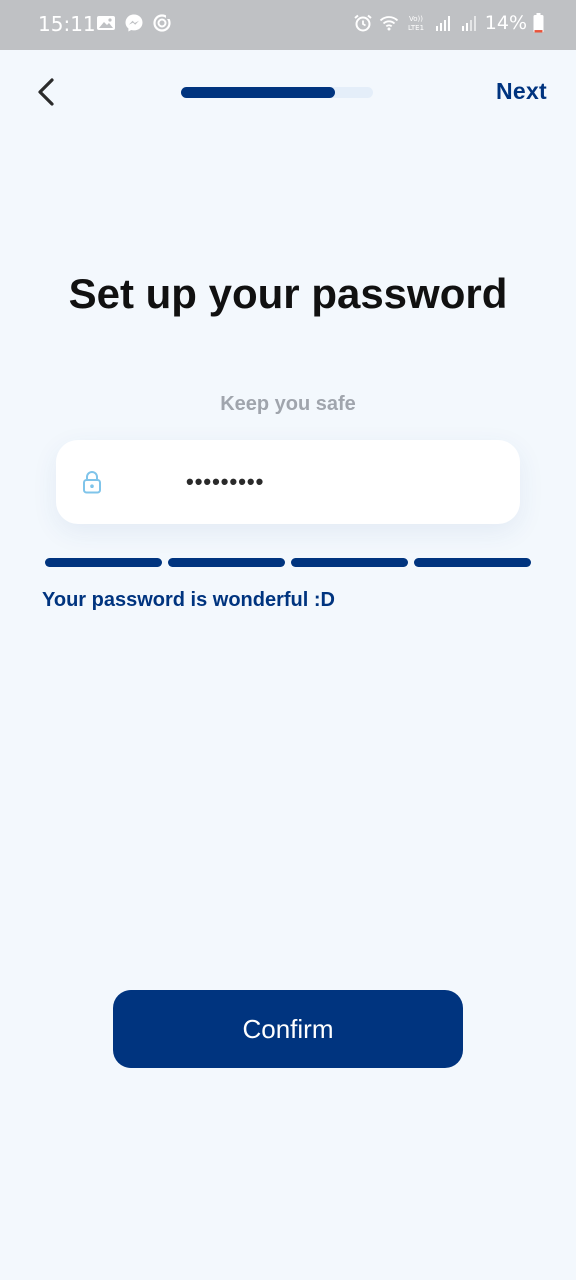 The width and height of the screenshot is (576, 1280). I want to click on status-time: 15:11, so click(67, 24).